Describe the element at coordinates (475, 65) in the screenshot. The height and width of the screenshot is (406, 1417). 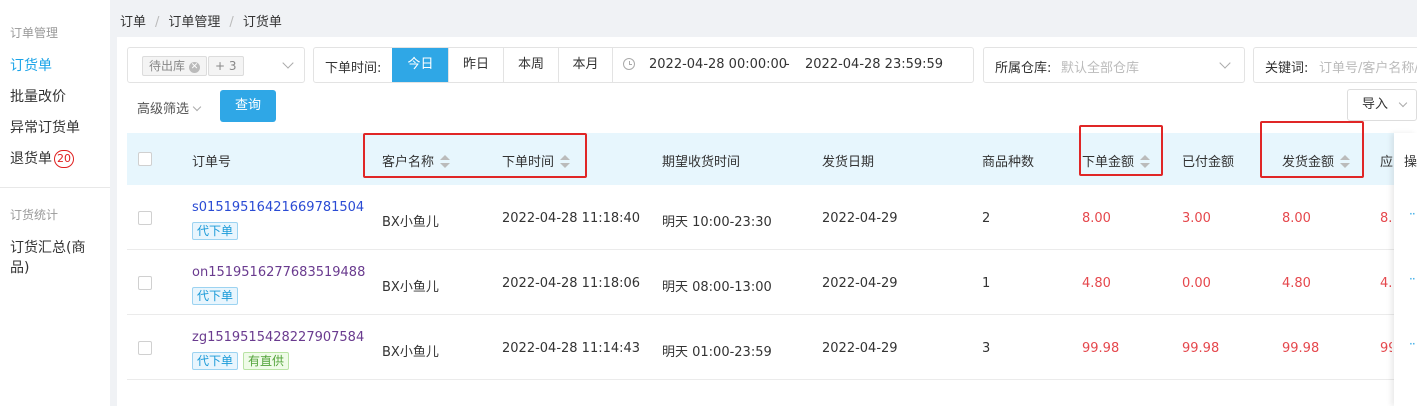
I see `time-segment-yesterday: 昨日` at that location.